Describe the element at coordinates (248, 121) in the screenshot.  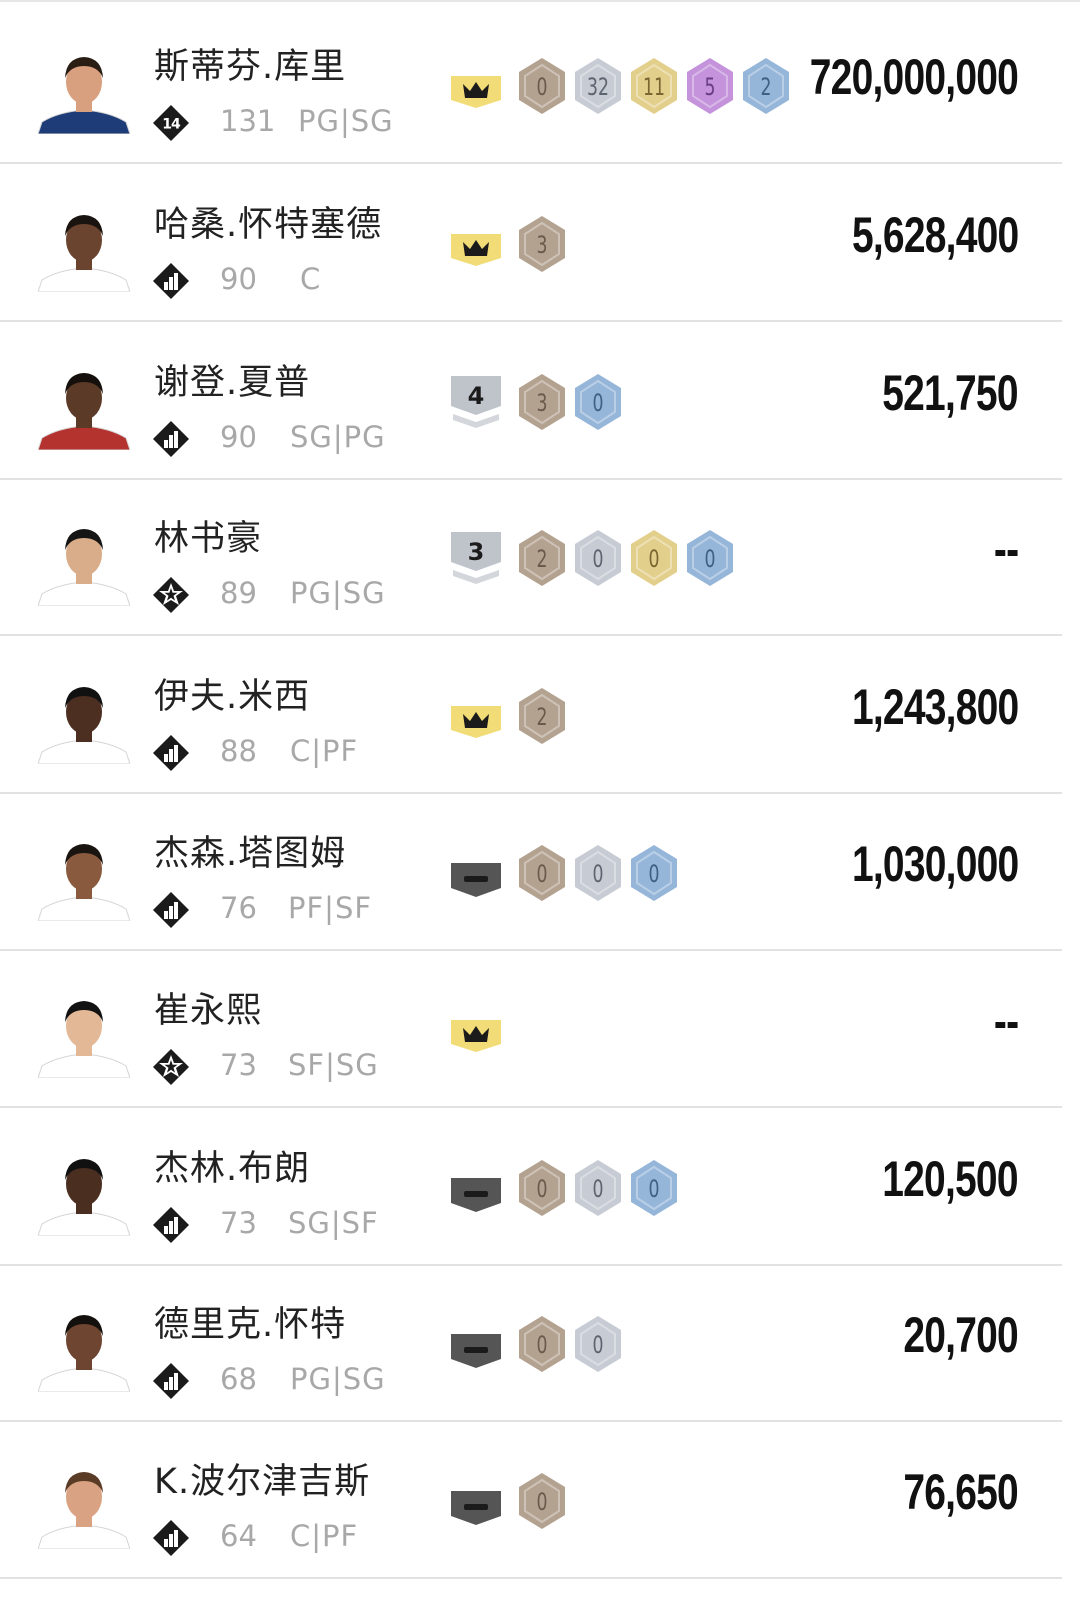
I see `player-ovr: 131` at that location.